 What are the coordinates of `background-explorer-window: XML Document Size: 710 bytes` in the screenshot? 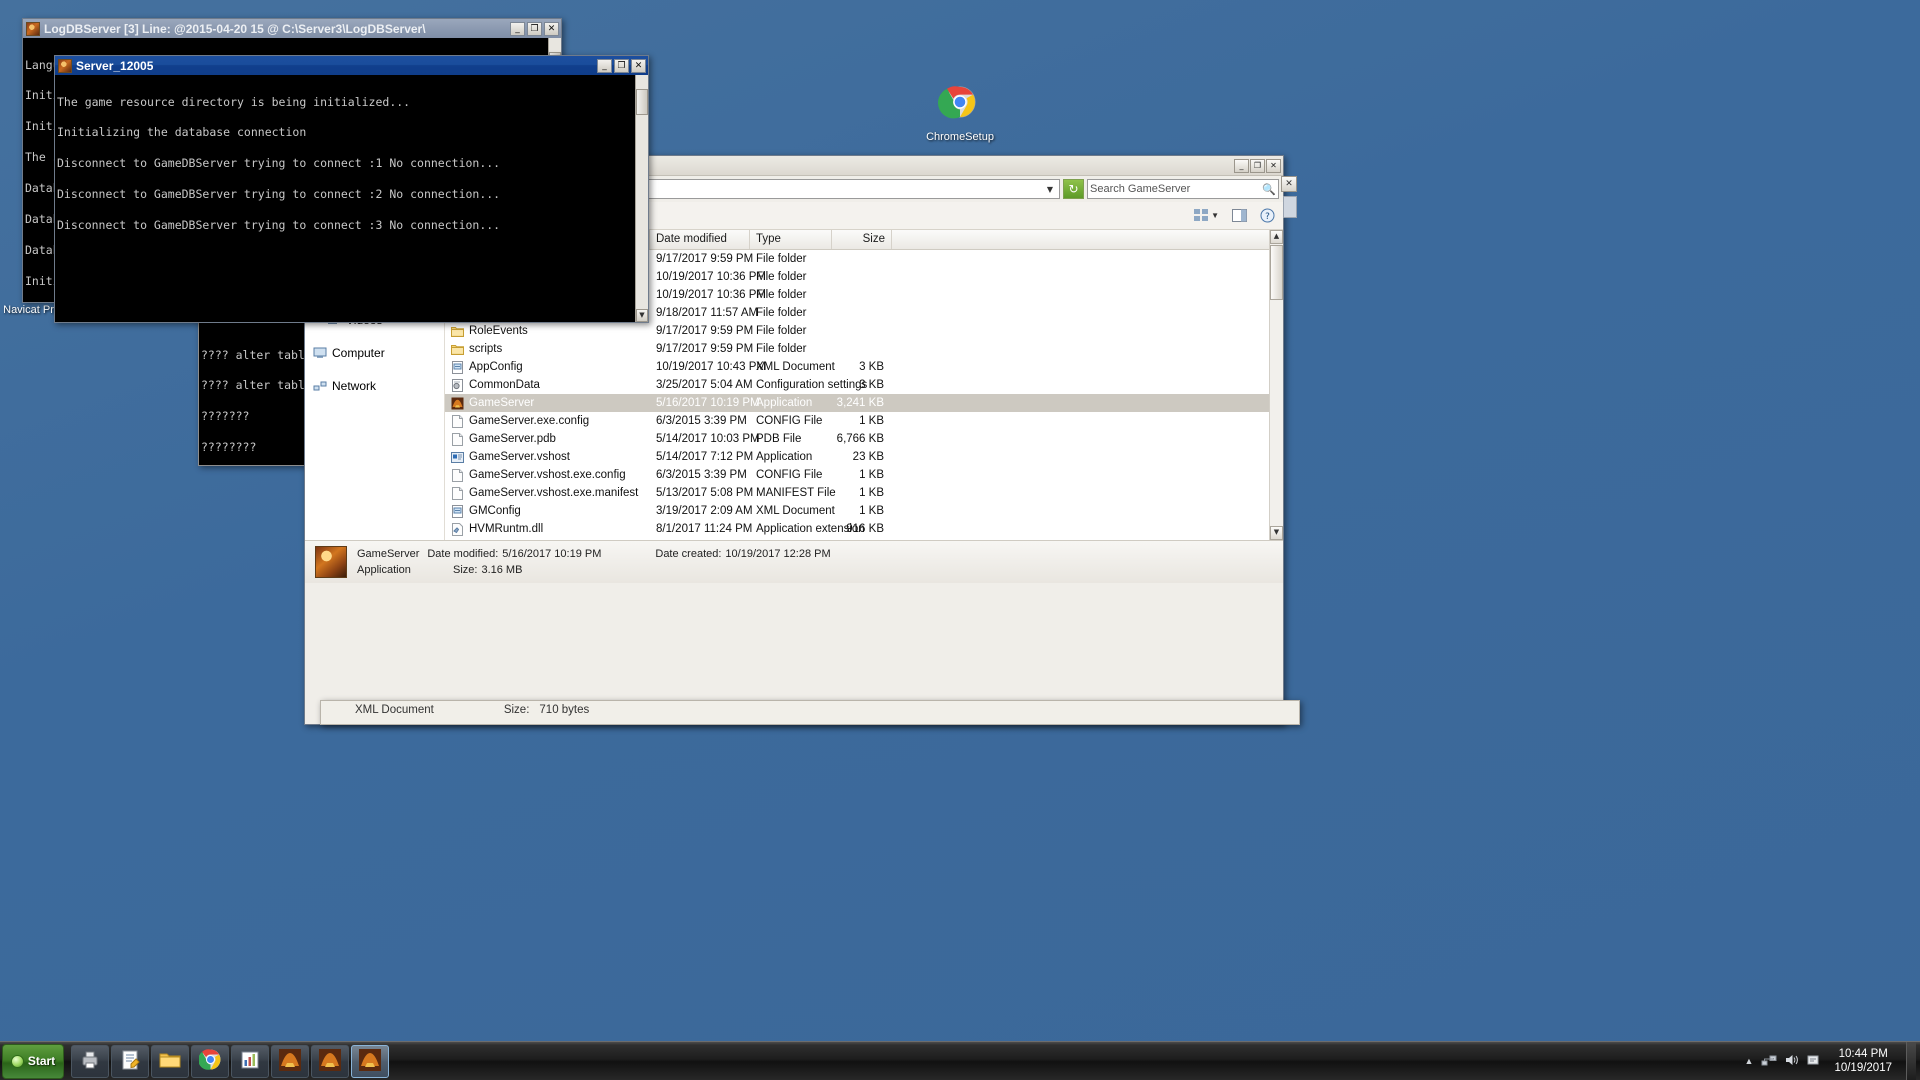 It's located at (810, 712).